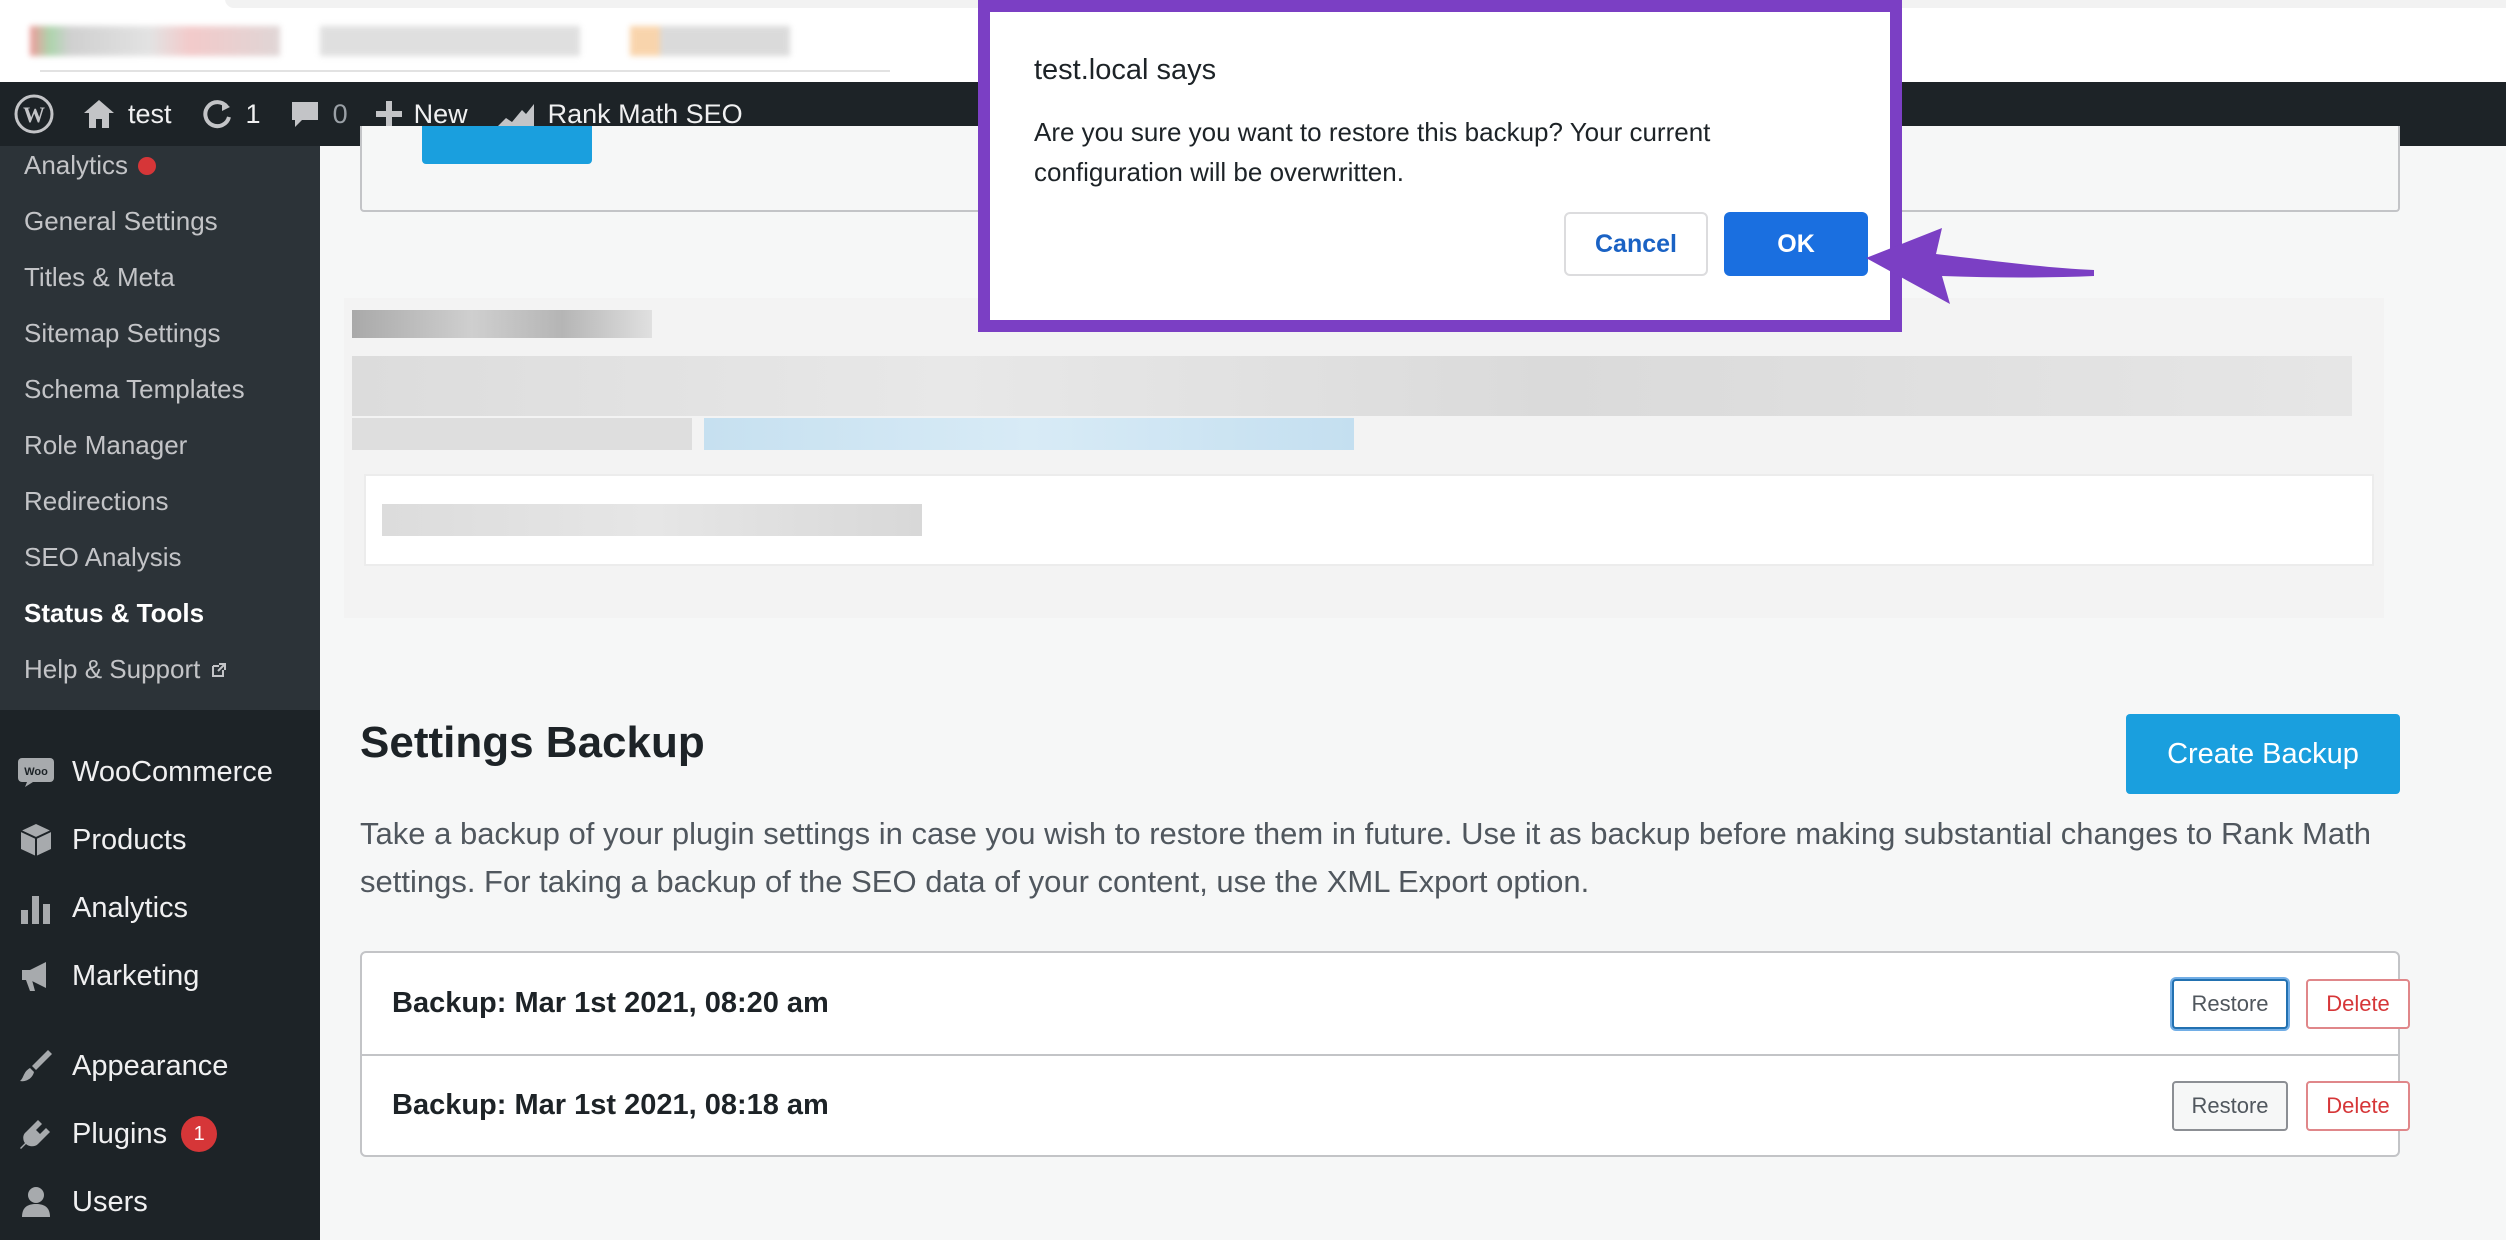  What do you see at coordinates (440, 113) in the screenshot?
I see `new-label: New` at bounding box center [440, 113].